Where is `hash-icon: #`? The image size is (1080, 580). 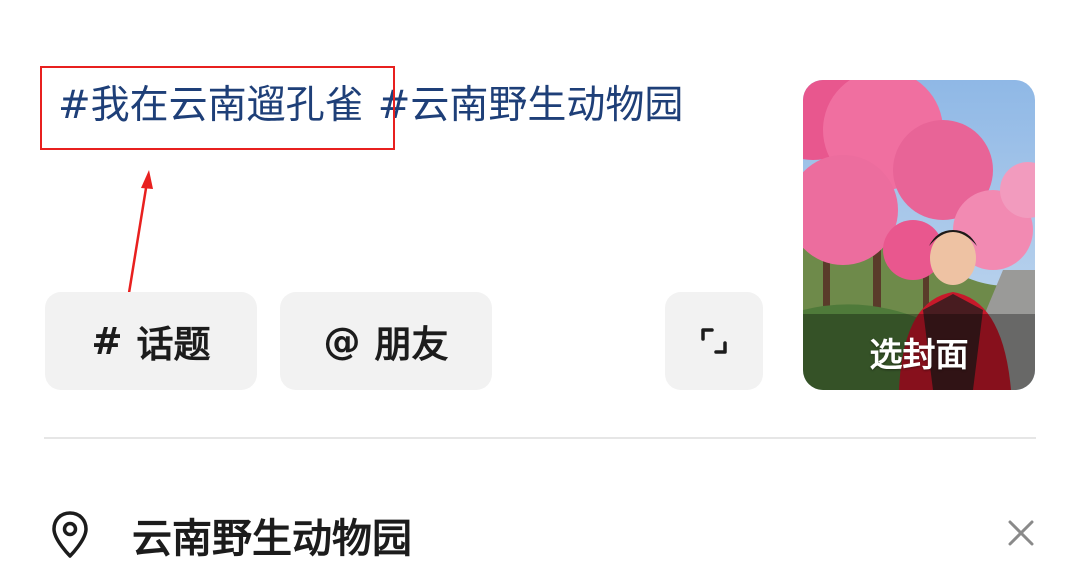
hash-icon: # is located at coordinates (107, 341).